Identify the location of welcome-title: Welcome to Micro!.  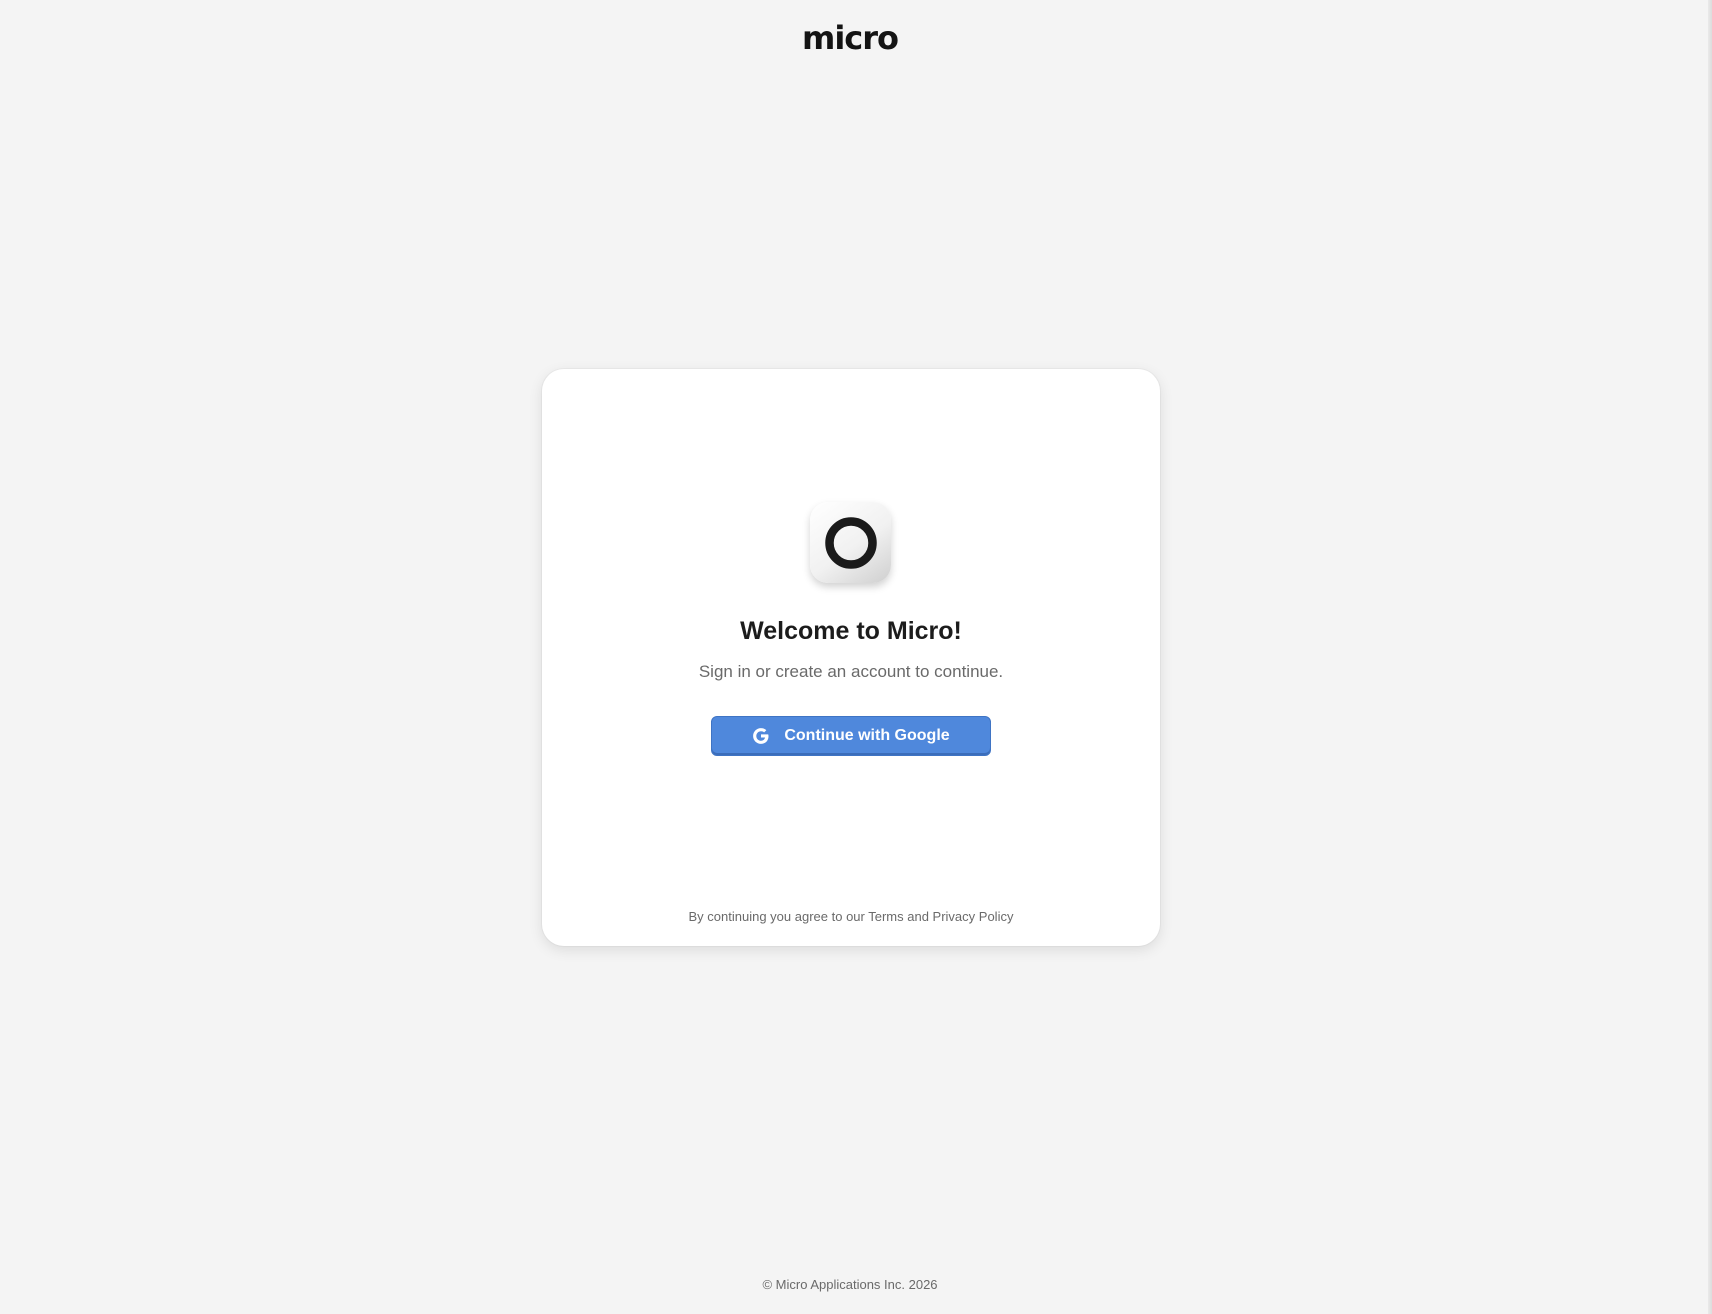
(851, 631).